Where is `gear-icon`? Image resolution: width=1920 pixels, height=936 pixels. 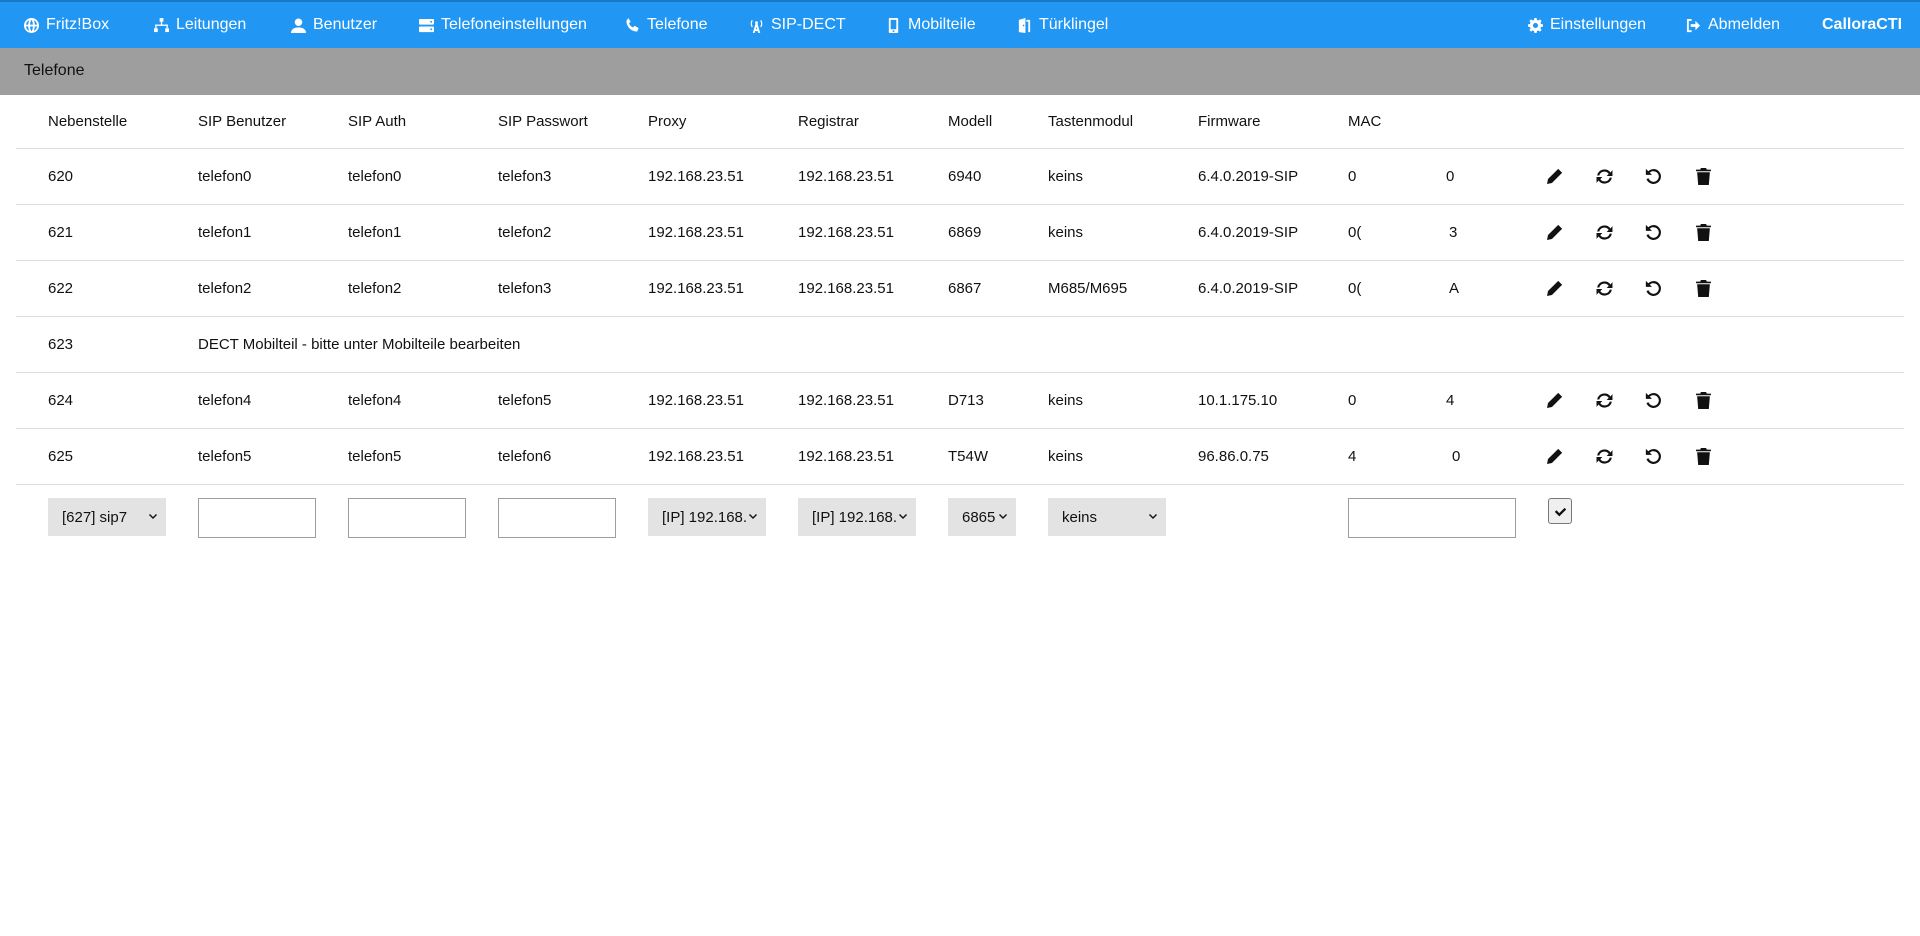 gear-icon is located at coordinates (1535, 25).